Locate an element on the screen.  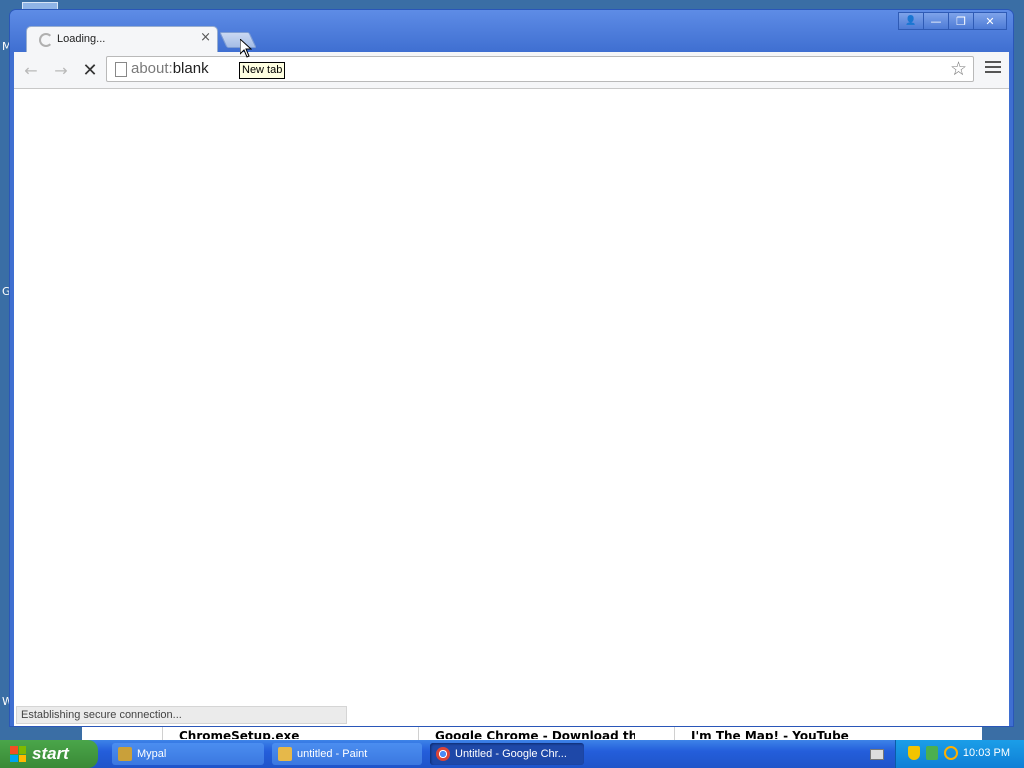
url-text: about:blank is located at coordinates (170, 68).